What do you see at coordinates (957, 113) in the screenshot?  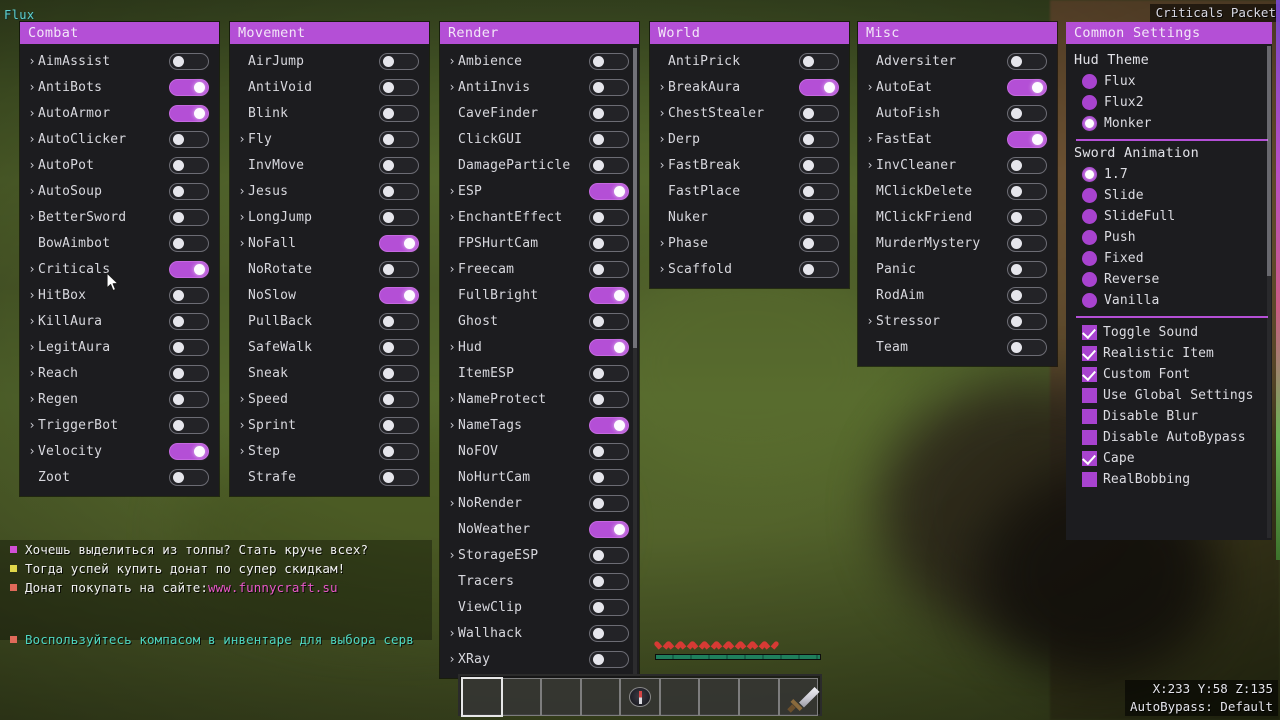 I see `module-row: ›AutoFish` at bounding box center [957, 113].